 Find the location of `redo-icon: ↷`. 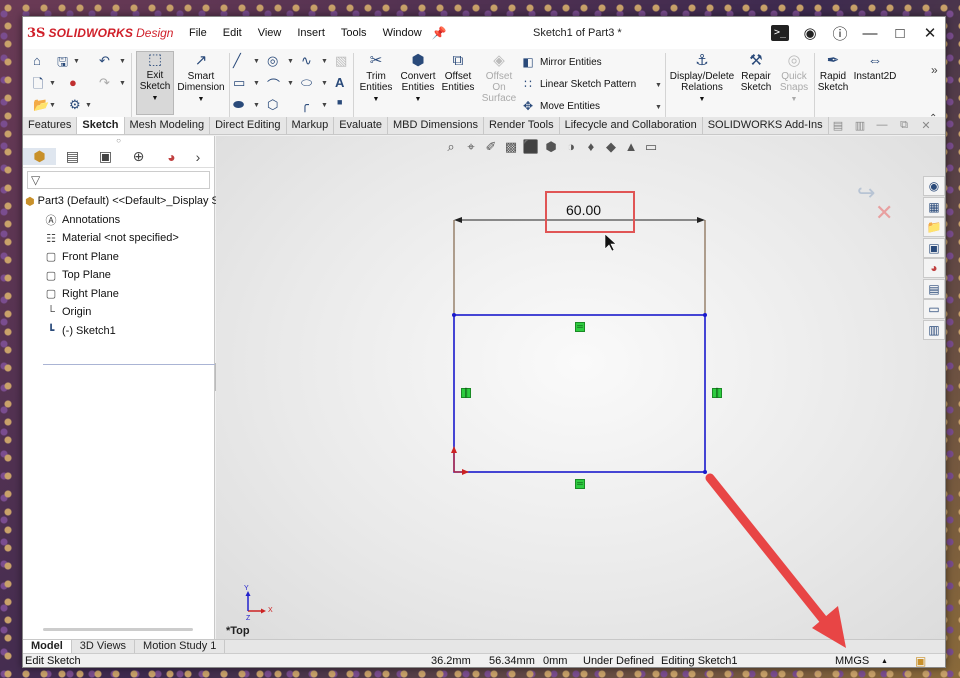

redo-icon: ↷ is located at coordinates (104, 83).